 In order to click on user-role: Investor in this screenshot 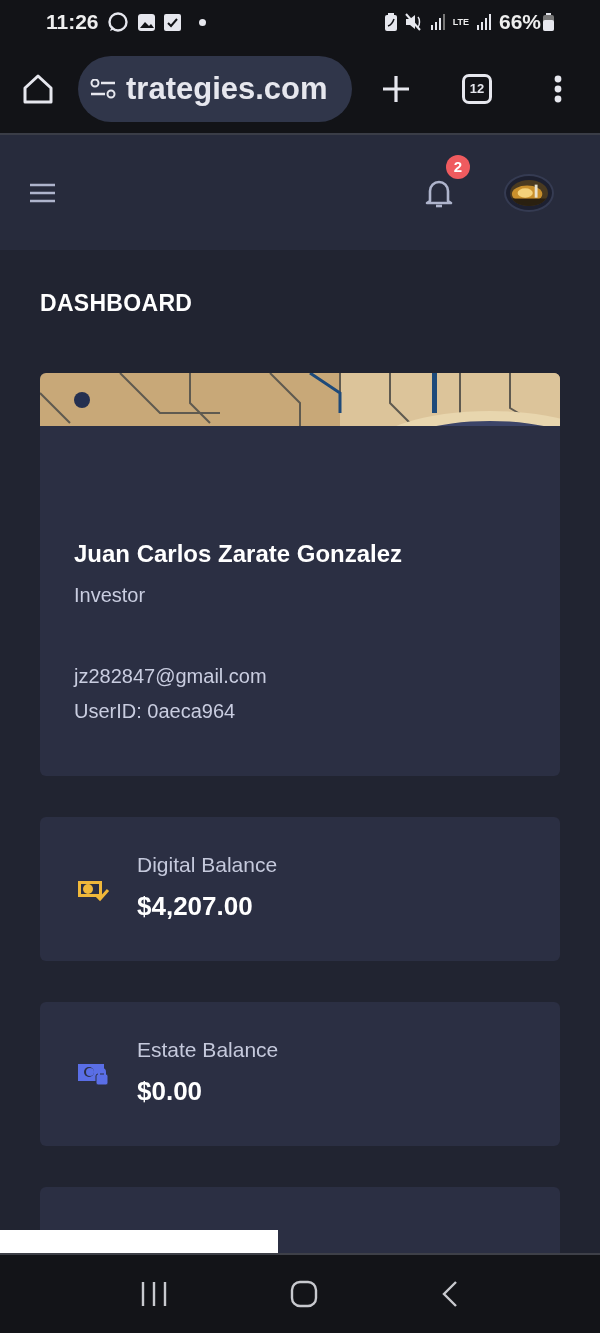, I will do `click(110, 595)`.